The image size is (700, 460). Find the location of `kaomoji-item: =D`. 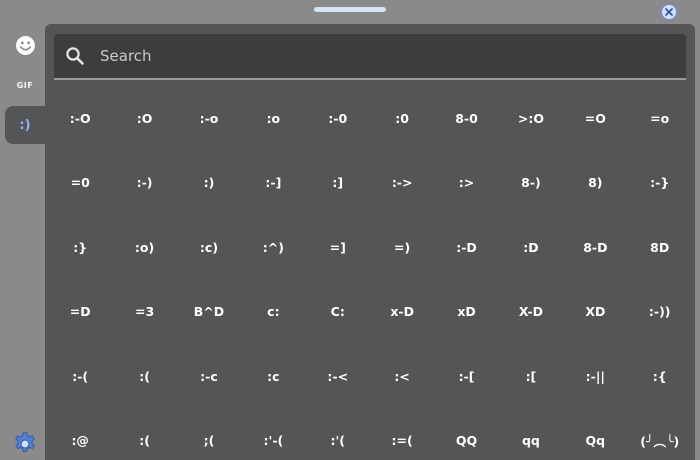

kaomoji-item: =D is located at coordinates (80, 312).